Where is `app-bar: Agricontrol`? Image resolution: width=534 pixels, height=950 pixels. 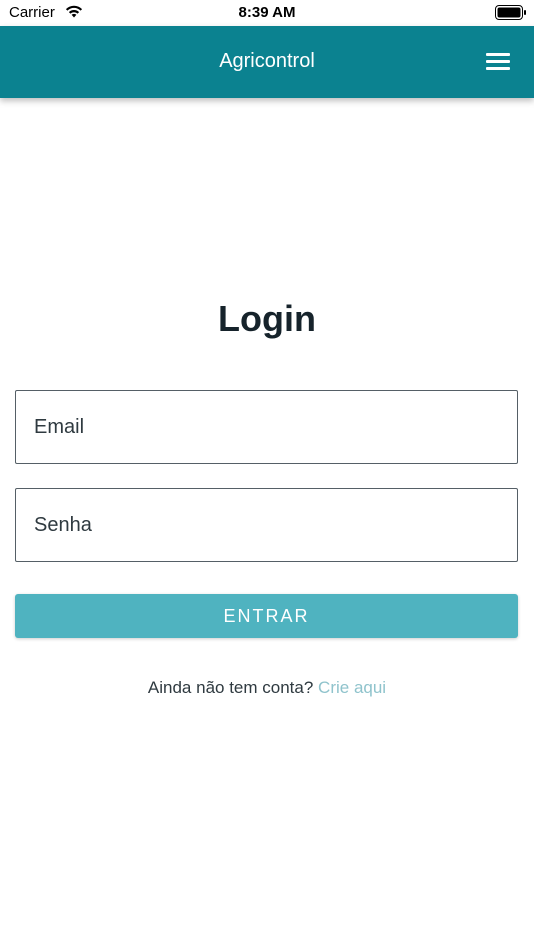 app-bar: Agricontrol is located at coordinates (267, 62).